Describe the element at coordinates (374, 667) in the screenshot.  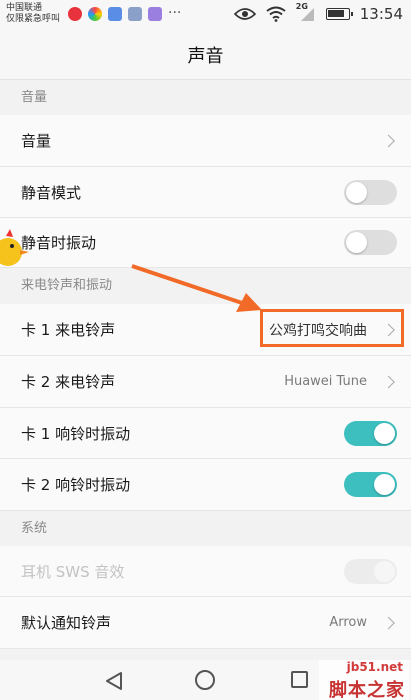
I see `watermark-url: jb51.net` at that location.